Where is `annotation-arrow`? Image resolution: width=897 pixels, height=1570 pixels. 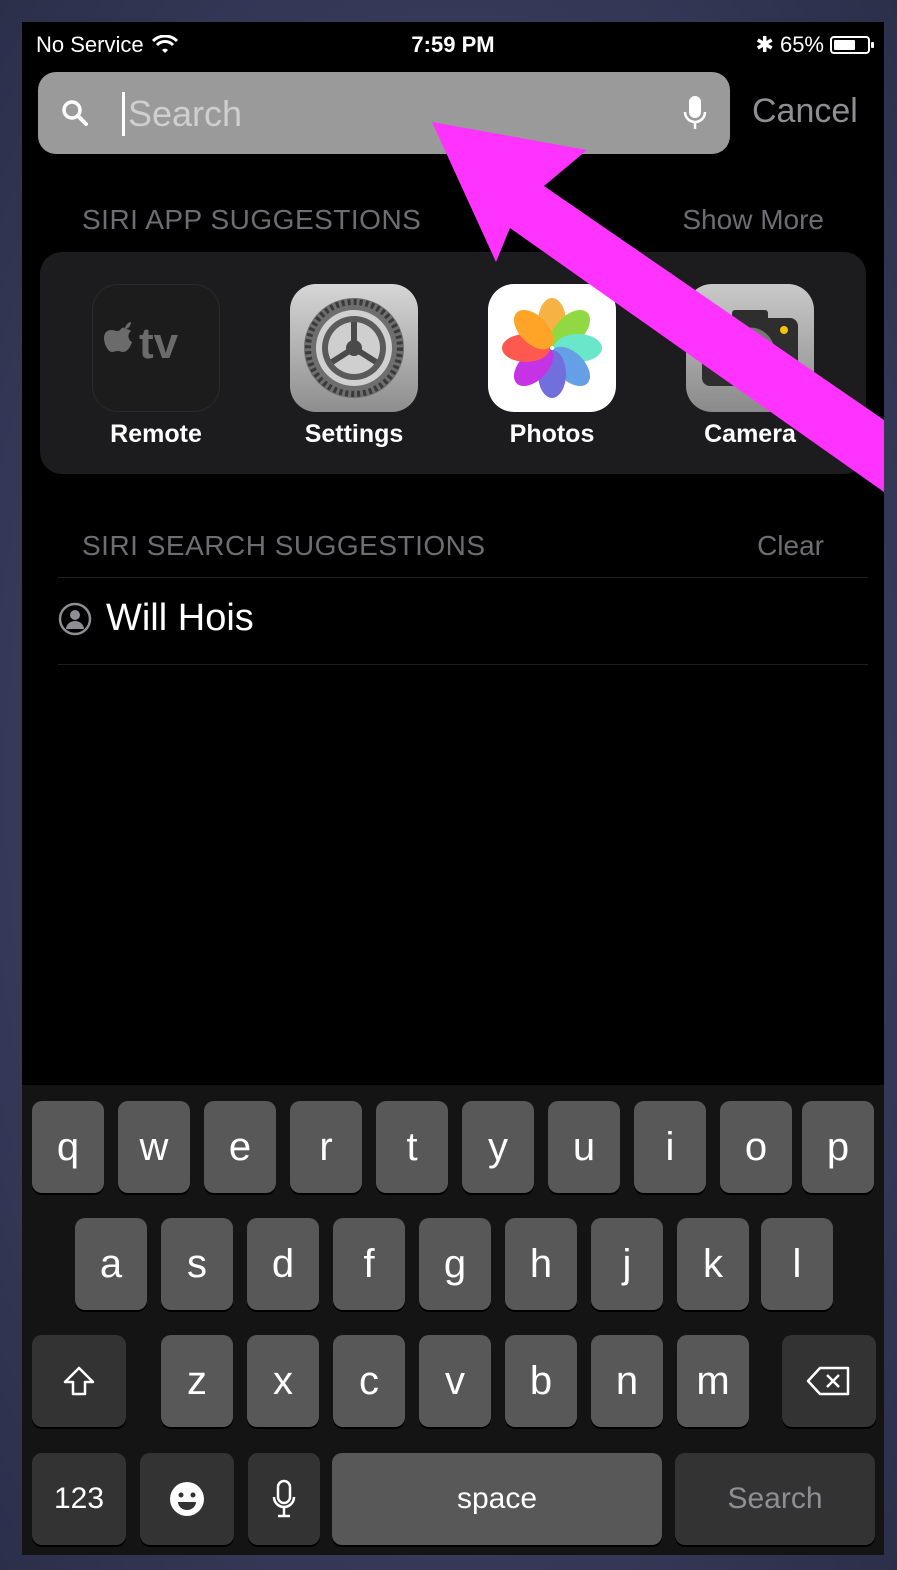
annotation-arrow is located at coordinates (658, 307).